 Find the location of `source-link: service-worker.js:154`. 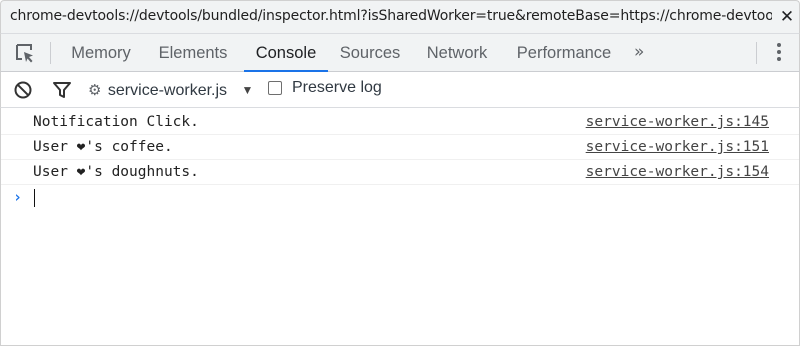

source-link: service-worker.js:154 is located at coordinates (677, 172).